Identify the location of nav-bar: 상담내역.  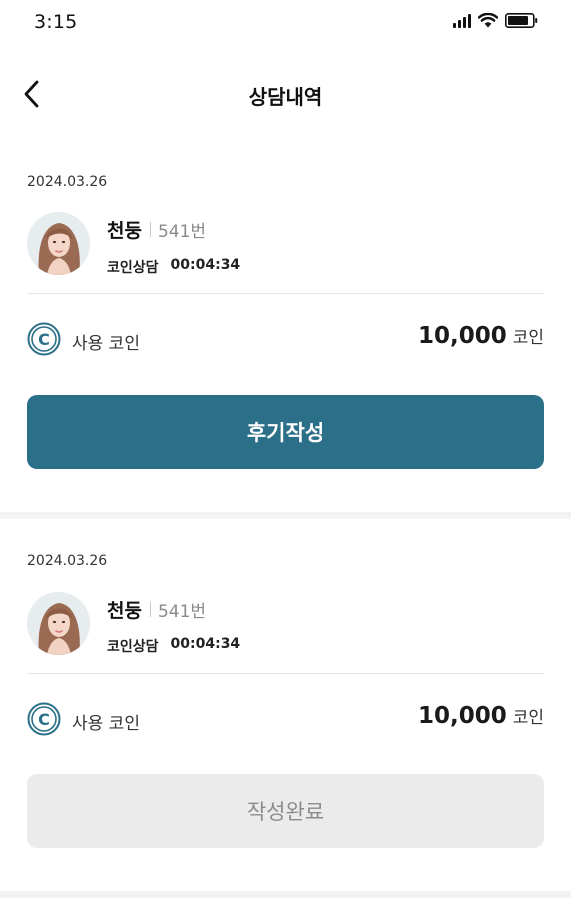
(285, 94).